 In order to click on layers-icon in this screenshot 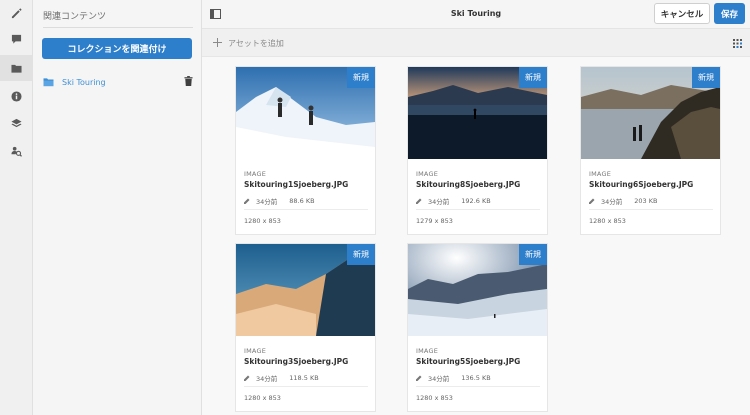, I will do `click(16, 122)`.